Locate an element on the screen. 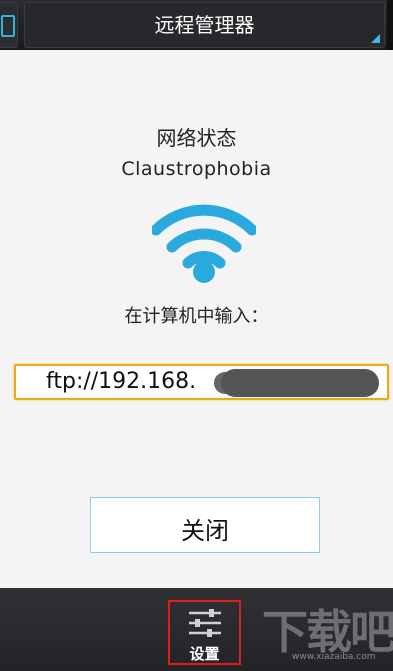 The height and width of the screenshot is (671, 393). close-button: 关闭 is located at coordinates (205, 525).